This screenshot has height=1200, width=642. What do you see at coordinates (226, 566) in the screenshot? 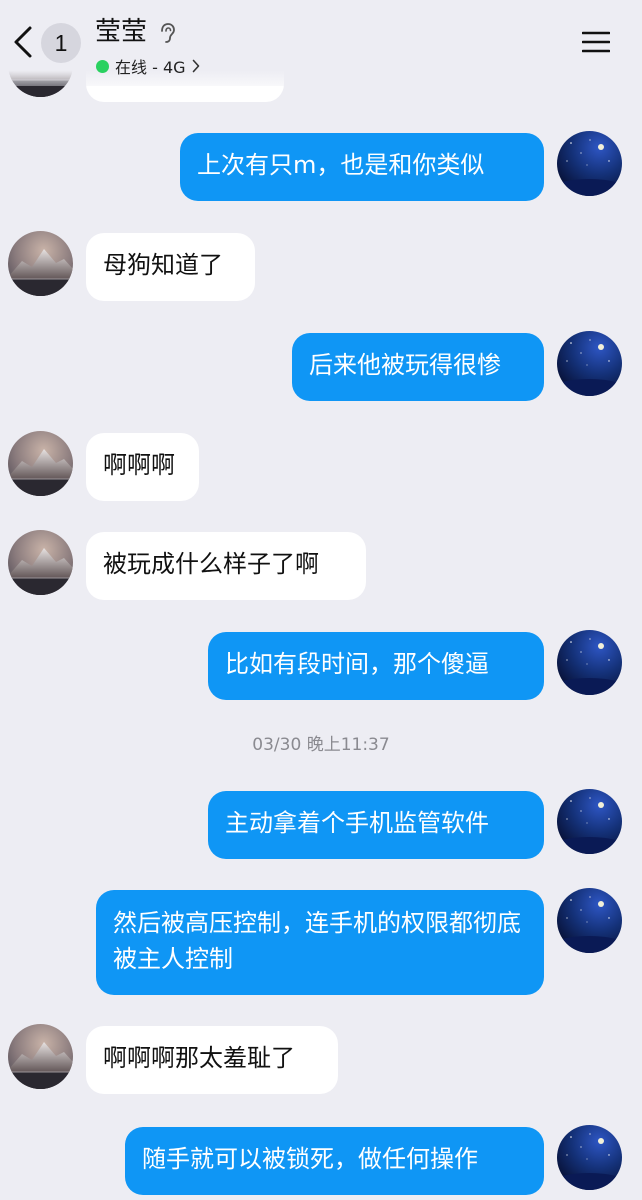
I see `message-bubble-incoming: 被玩成什么样子了啊` at bounding box center [226, 566].